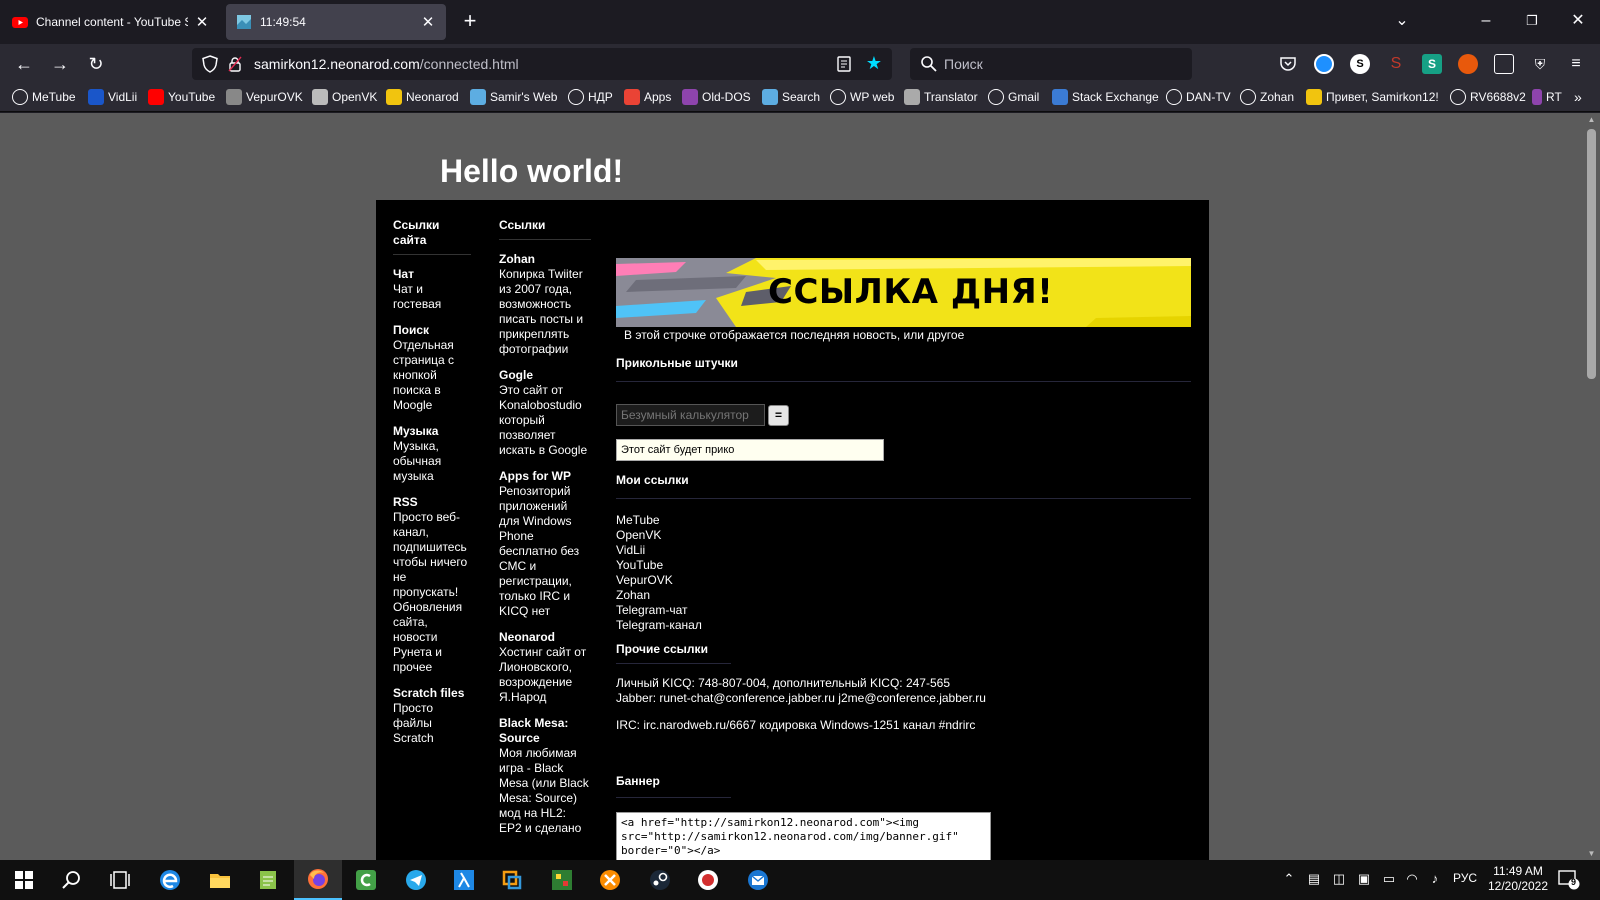 The height and width of the screenshot is (900, 1600). I want to click on telegram-icon, so click(416, 880).